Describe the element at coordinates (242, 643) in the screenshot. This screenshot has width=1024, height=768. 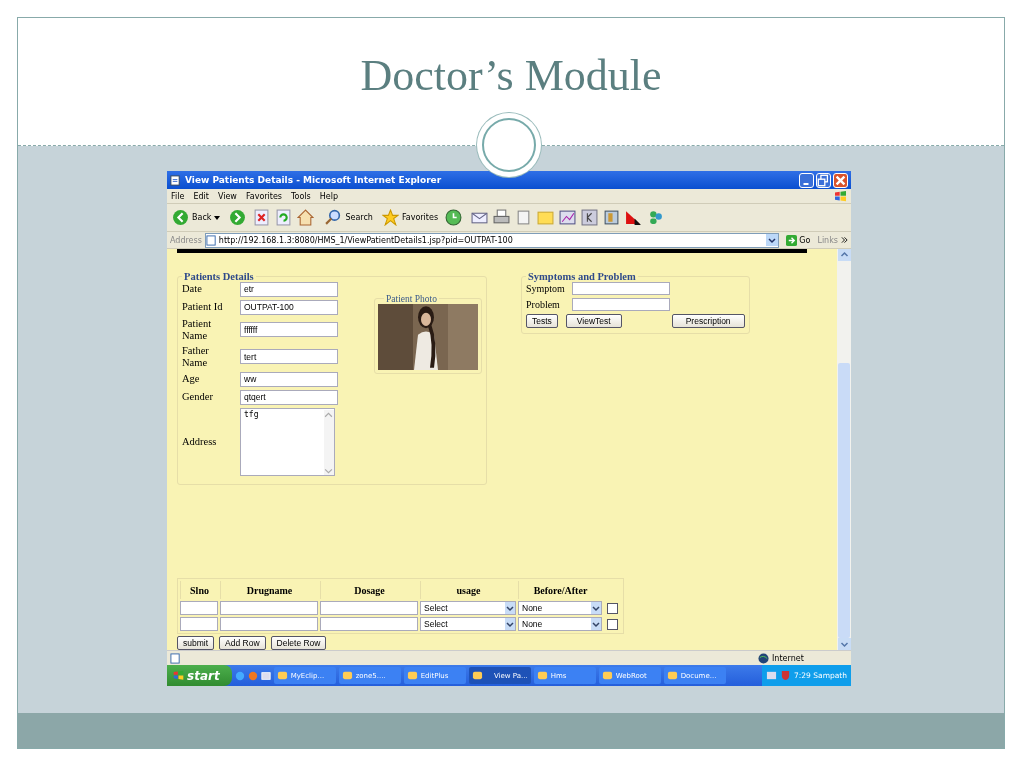
I see `form-button: Add Row` at that location.